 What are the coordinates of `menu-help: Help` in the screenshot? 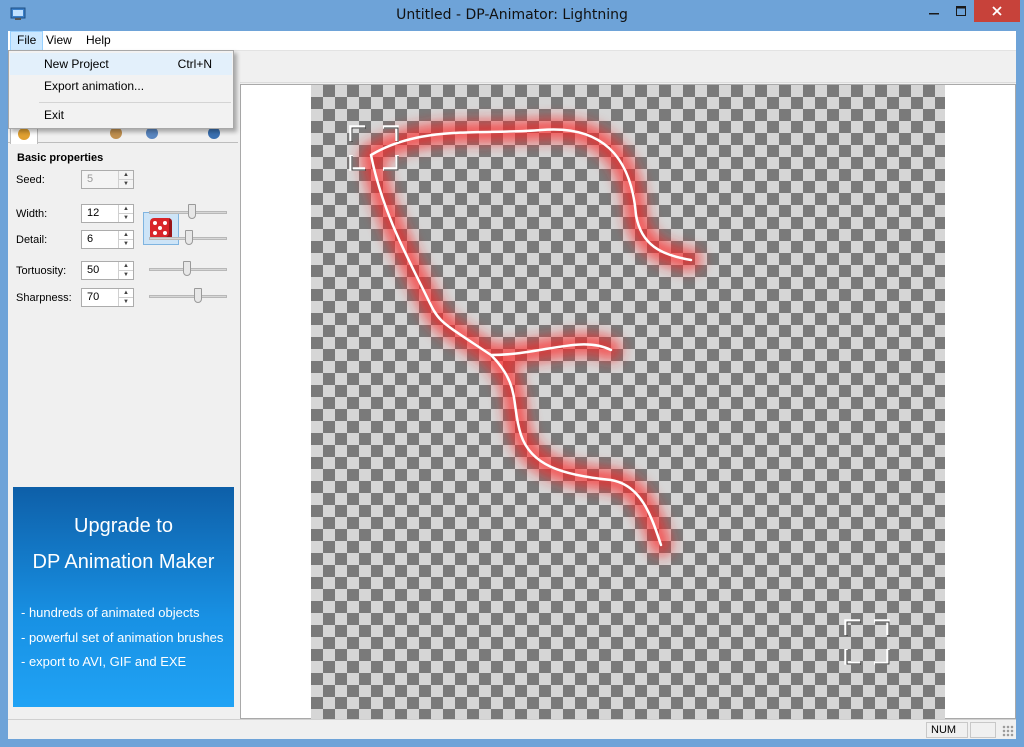 It's located at (98, 41).